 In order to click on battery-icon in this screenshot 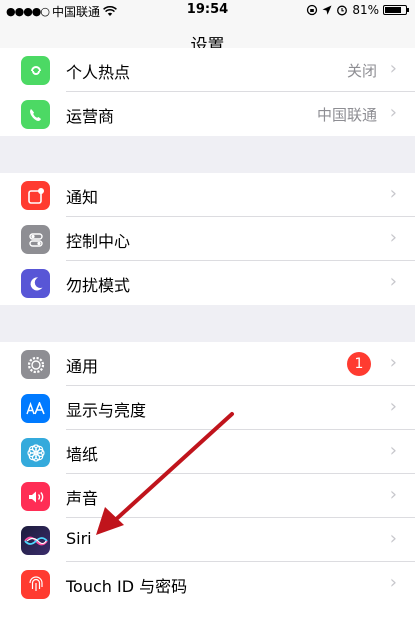, I will do `click(396, 10)`.